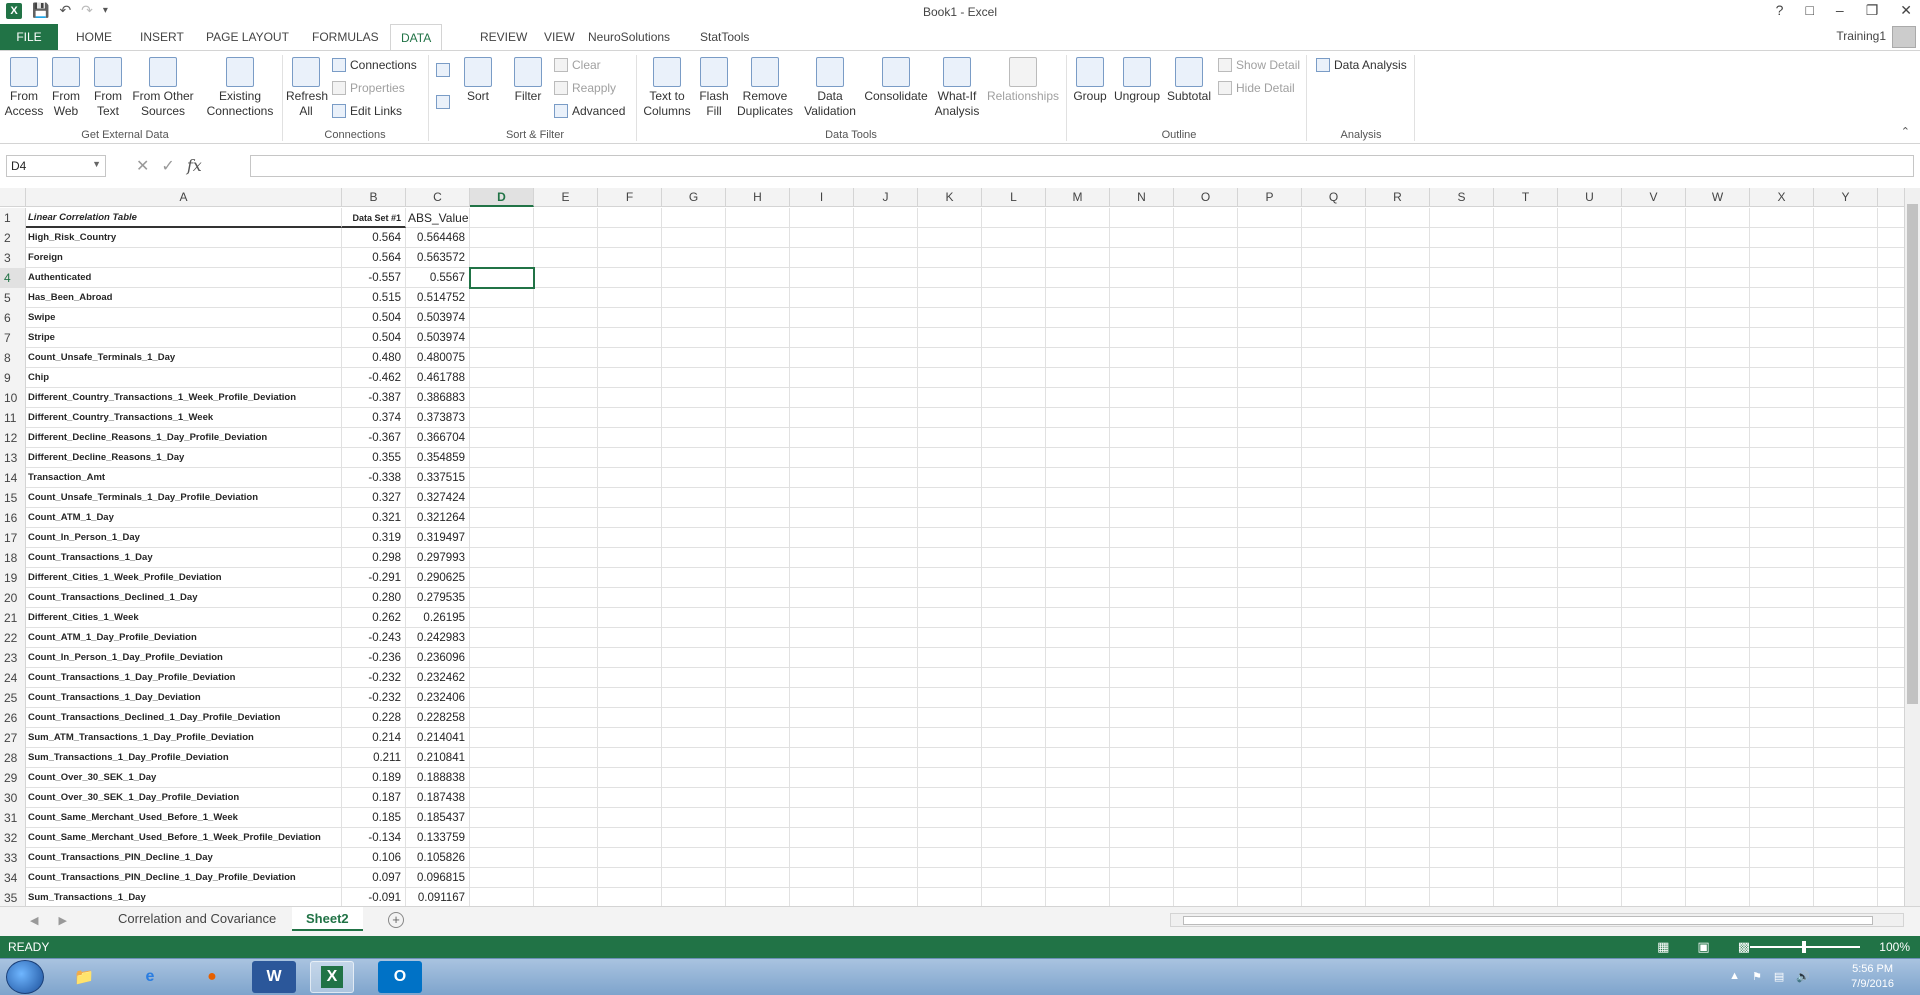 Image resolution: width=1920 pixels, height=995 pixels. I want to click on edit-links-button: Edit Links, so click(367, 111).